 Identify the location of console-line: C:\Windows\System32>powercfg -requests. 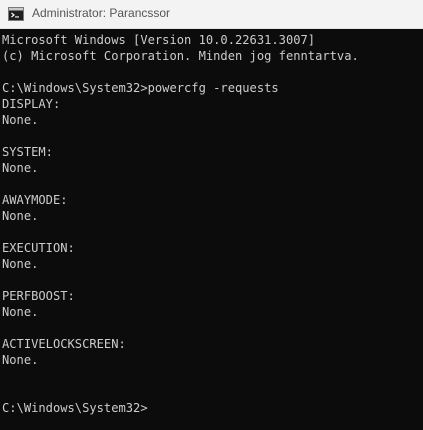
(140, 88).